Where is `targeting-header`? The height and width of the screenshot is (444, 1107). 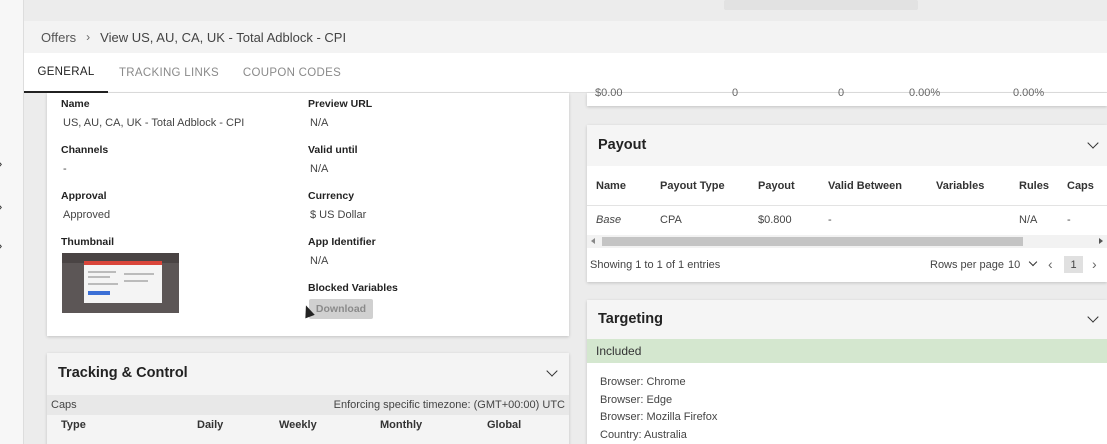
targeting-header is located at coordinates (847, 319).